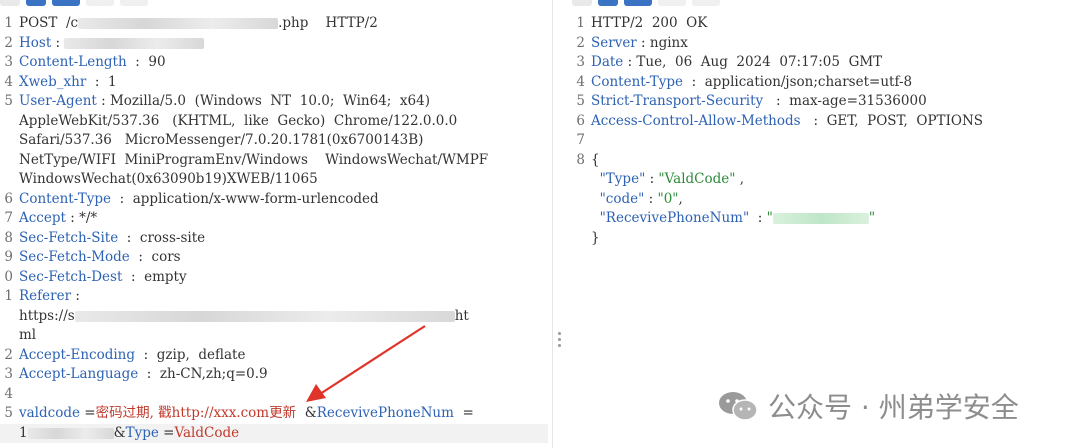 This screenshot has height=448, width=1080. I want to click on response-line: }, so click(826, 239).